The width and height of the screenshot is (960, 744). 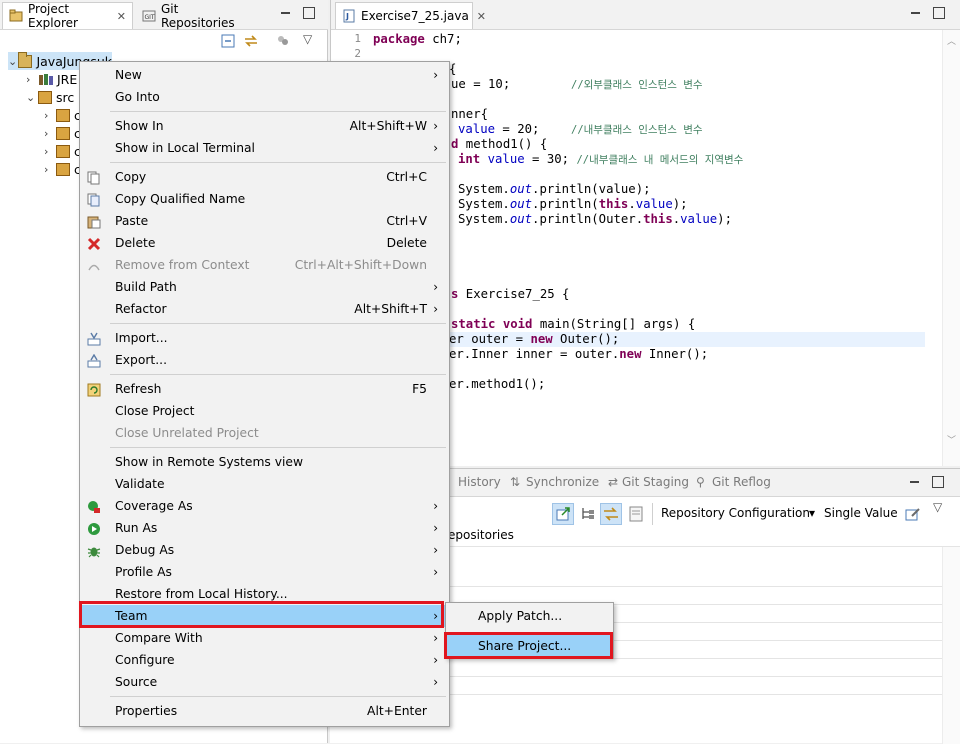 I want to click on svg-text: J, so click(x=347, y=16).